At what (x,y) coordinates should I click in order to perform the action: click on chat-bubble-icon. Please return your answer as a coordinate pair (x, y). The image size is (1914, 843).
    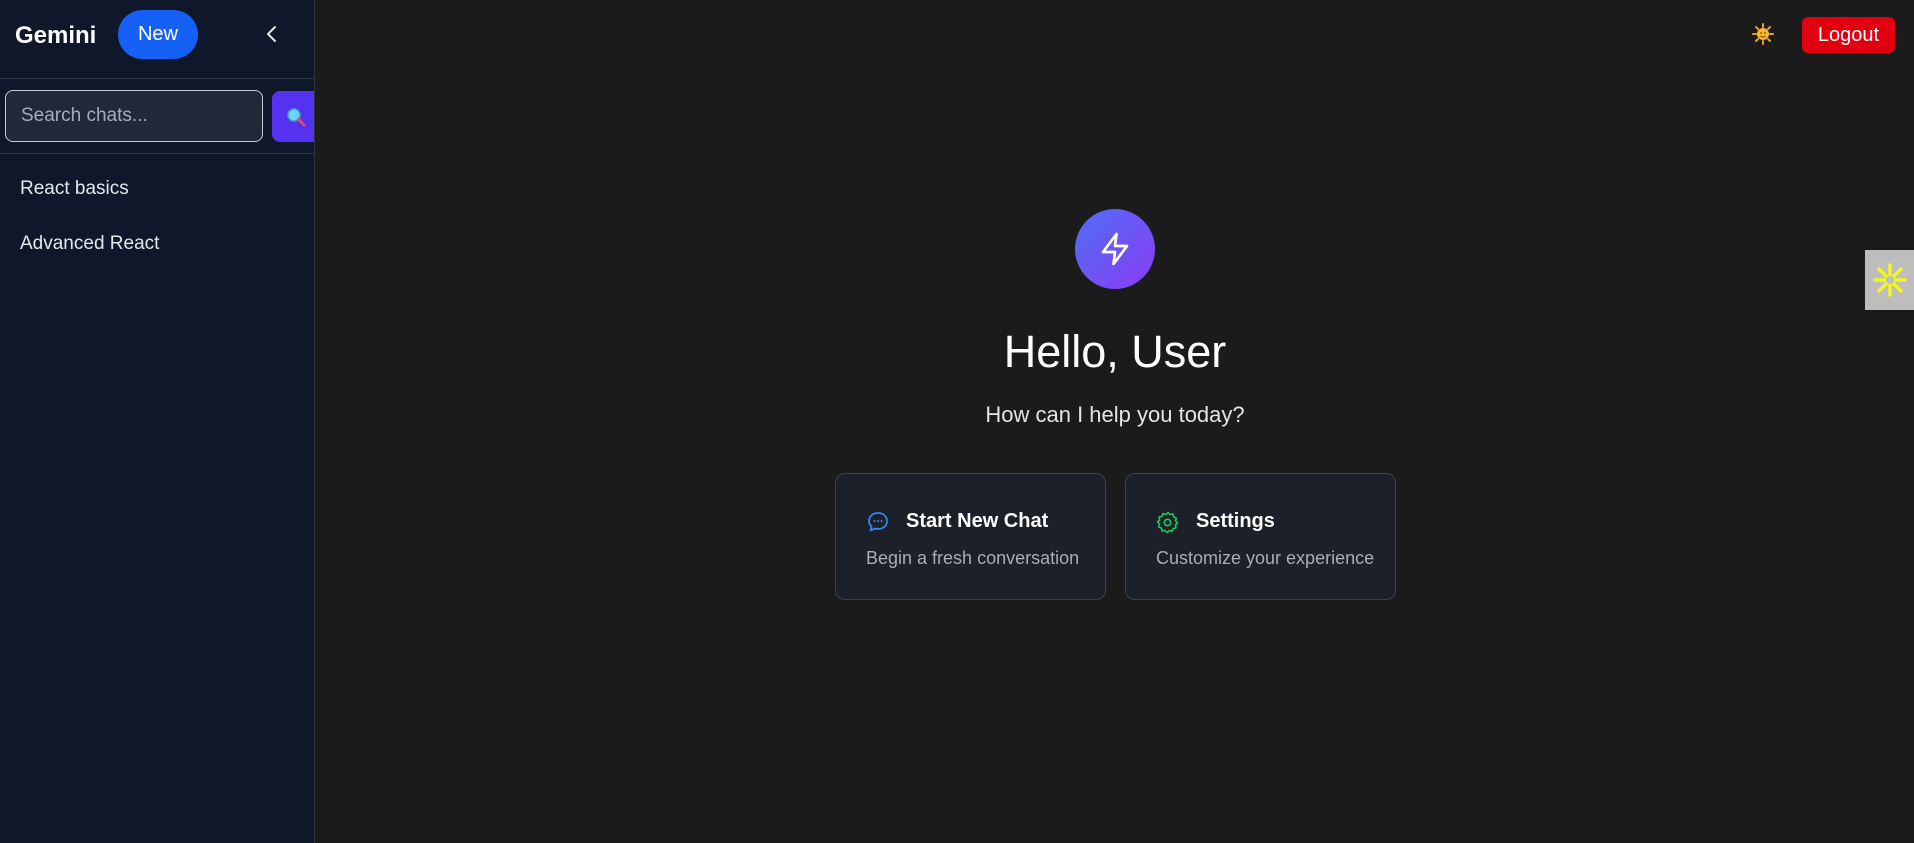
    Looking at the image, I should click on (878, 522).